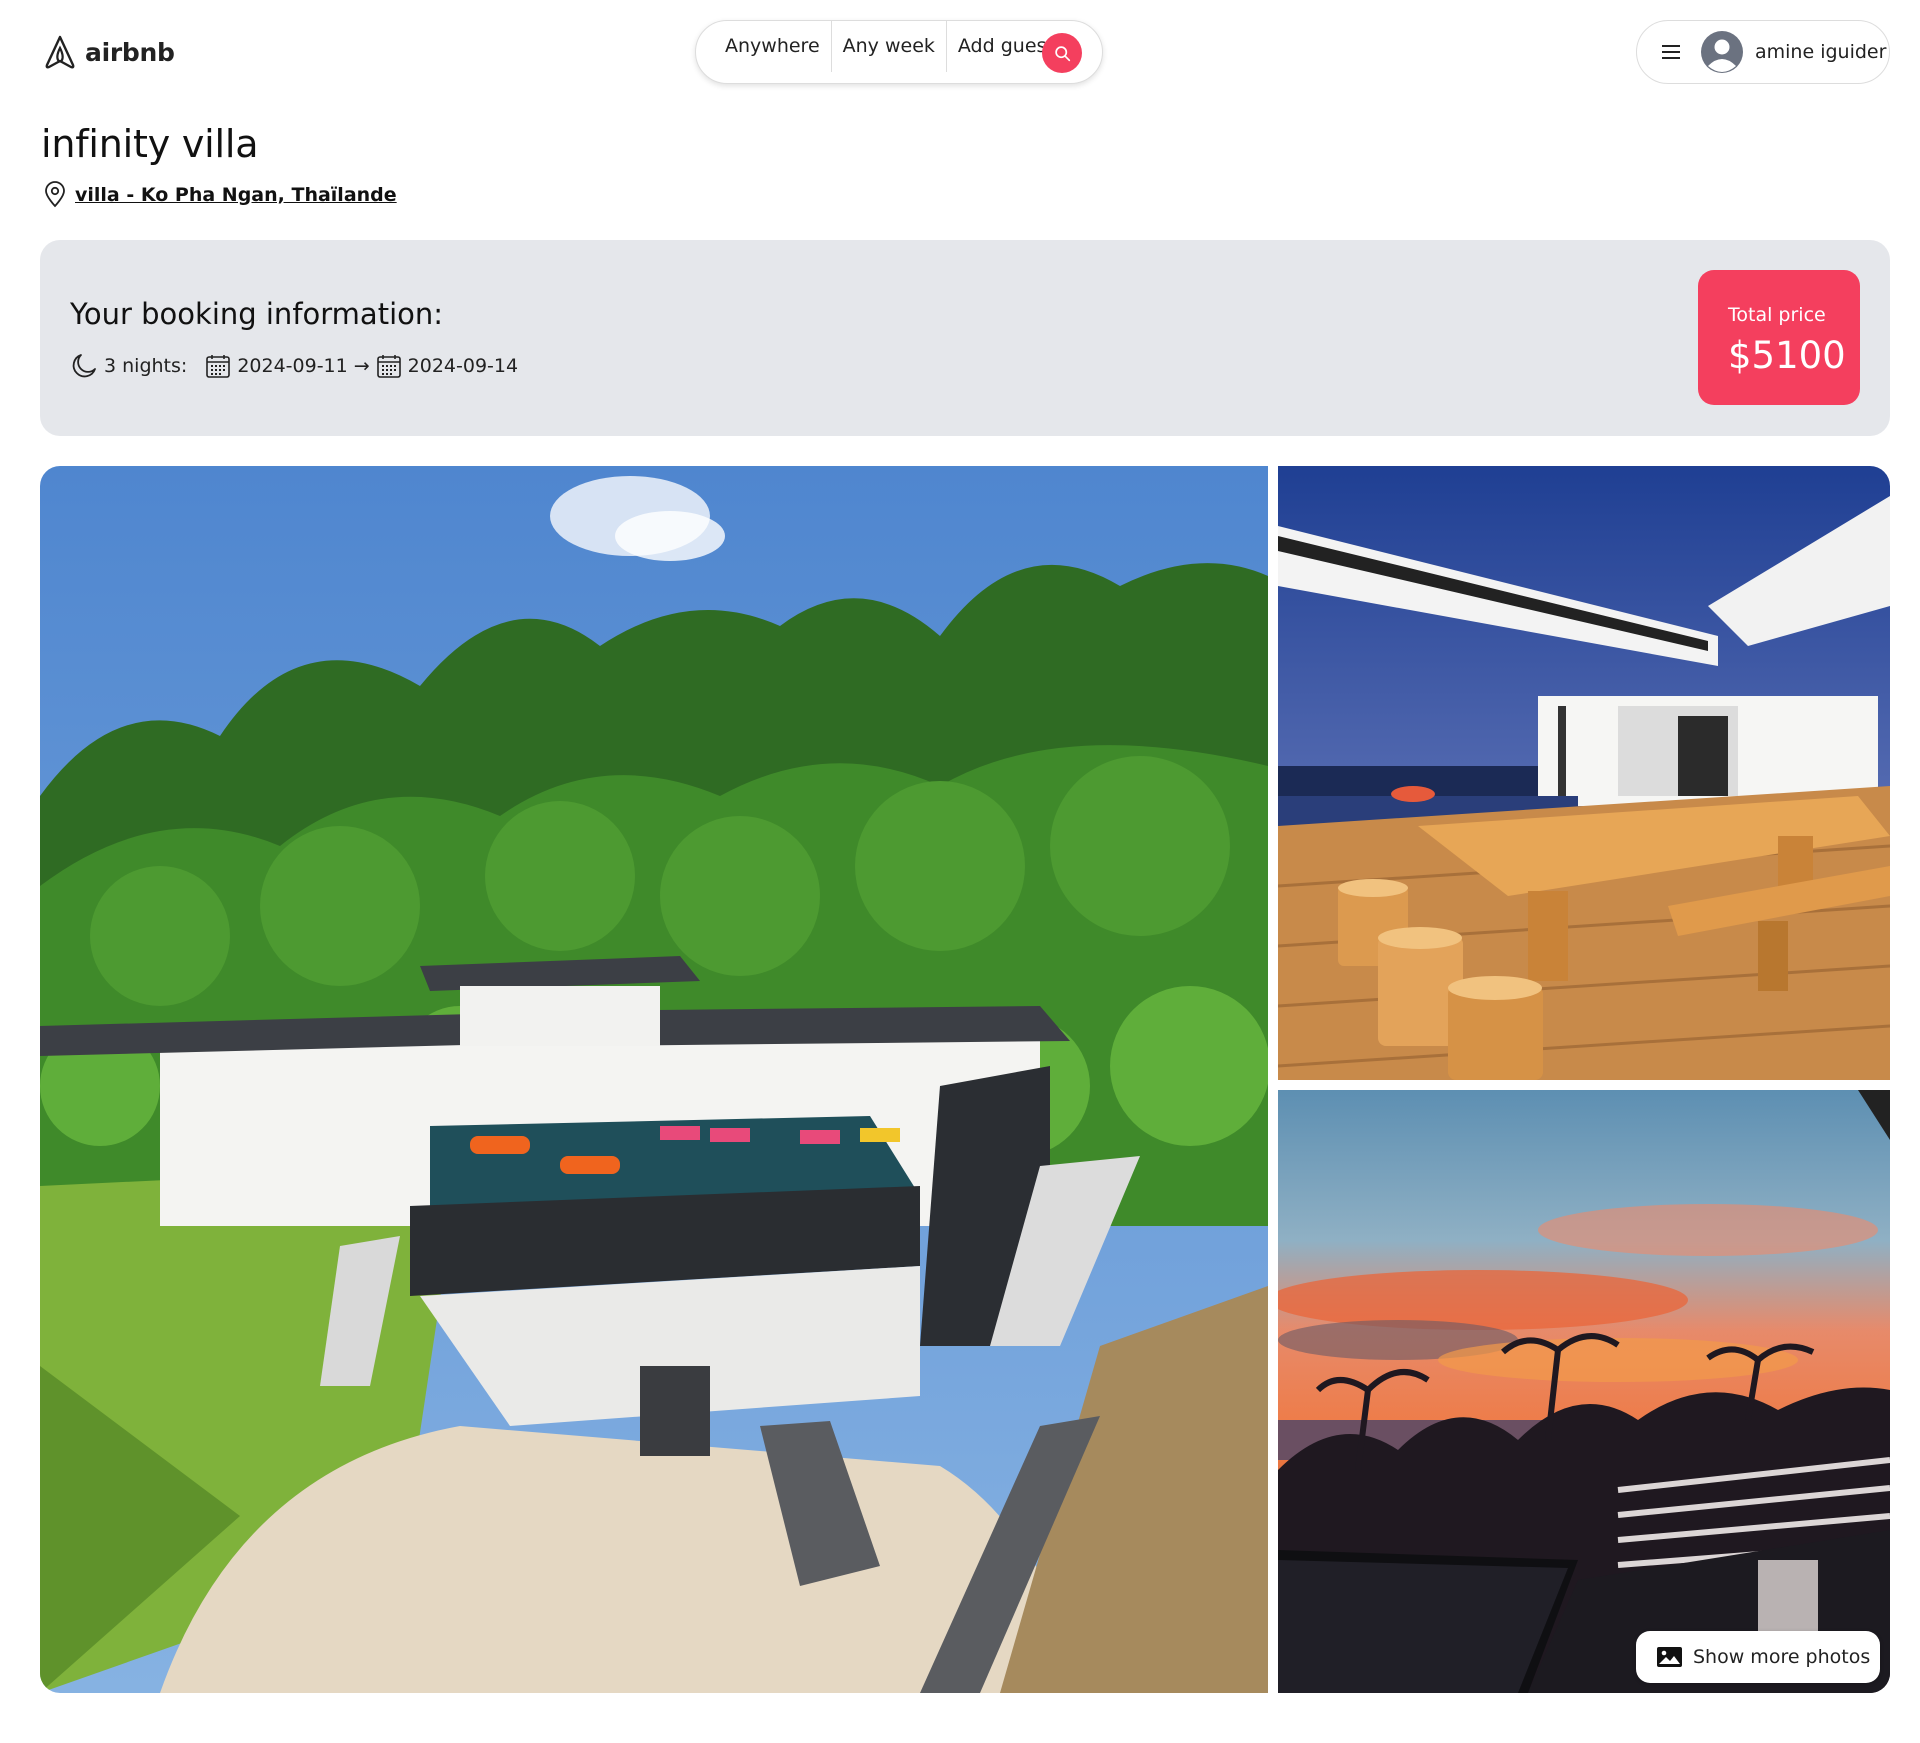 The width and height of the screenshot is (1920, 1743). I want to click on moon-icon, so click(84, 366).